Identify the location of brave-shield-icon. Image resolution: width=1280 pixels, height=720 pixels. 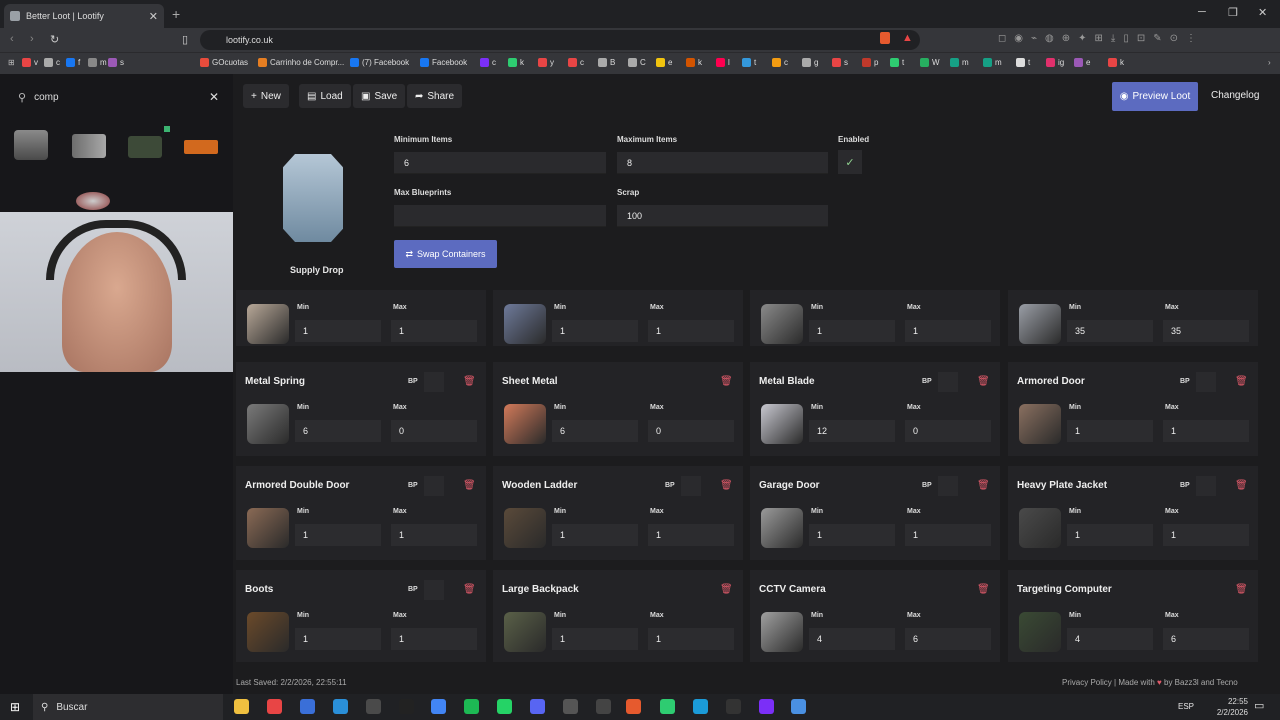
(885, 38).